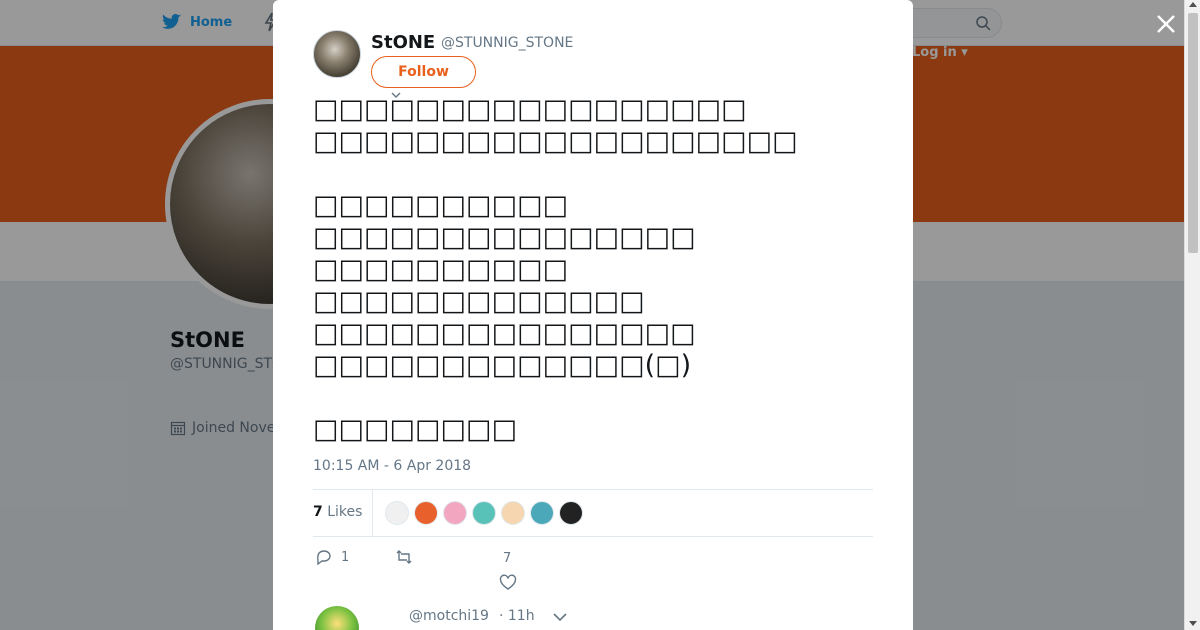 This screenshot has height=630, width=1200. I want to click on liker-avatars, so click(484, 513).